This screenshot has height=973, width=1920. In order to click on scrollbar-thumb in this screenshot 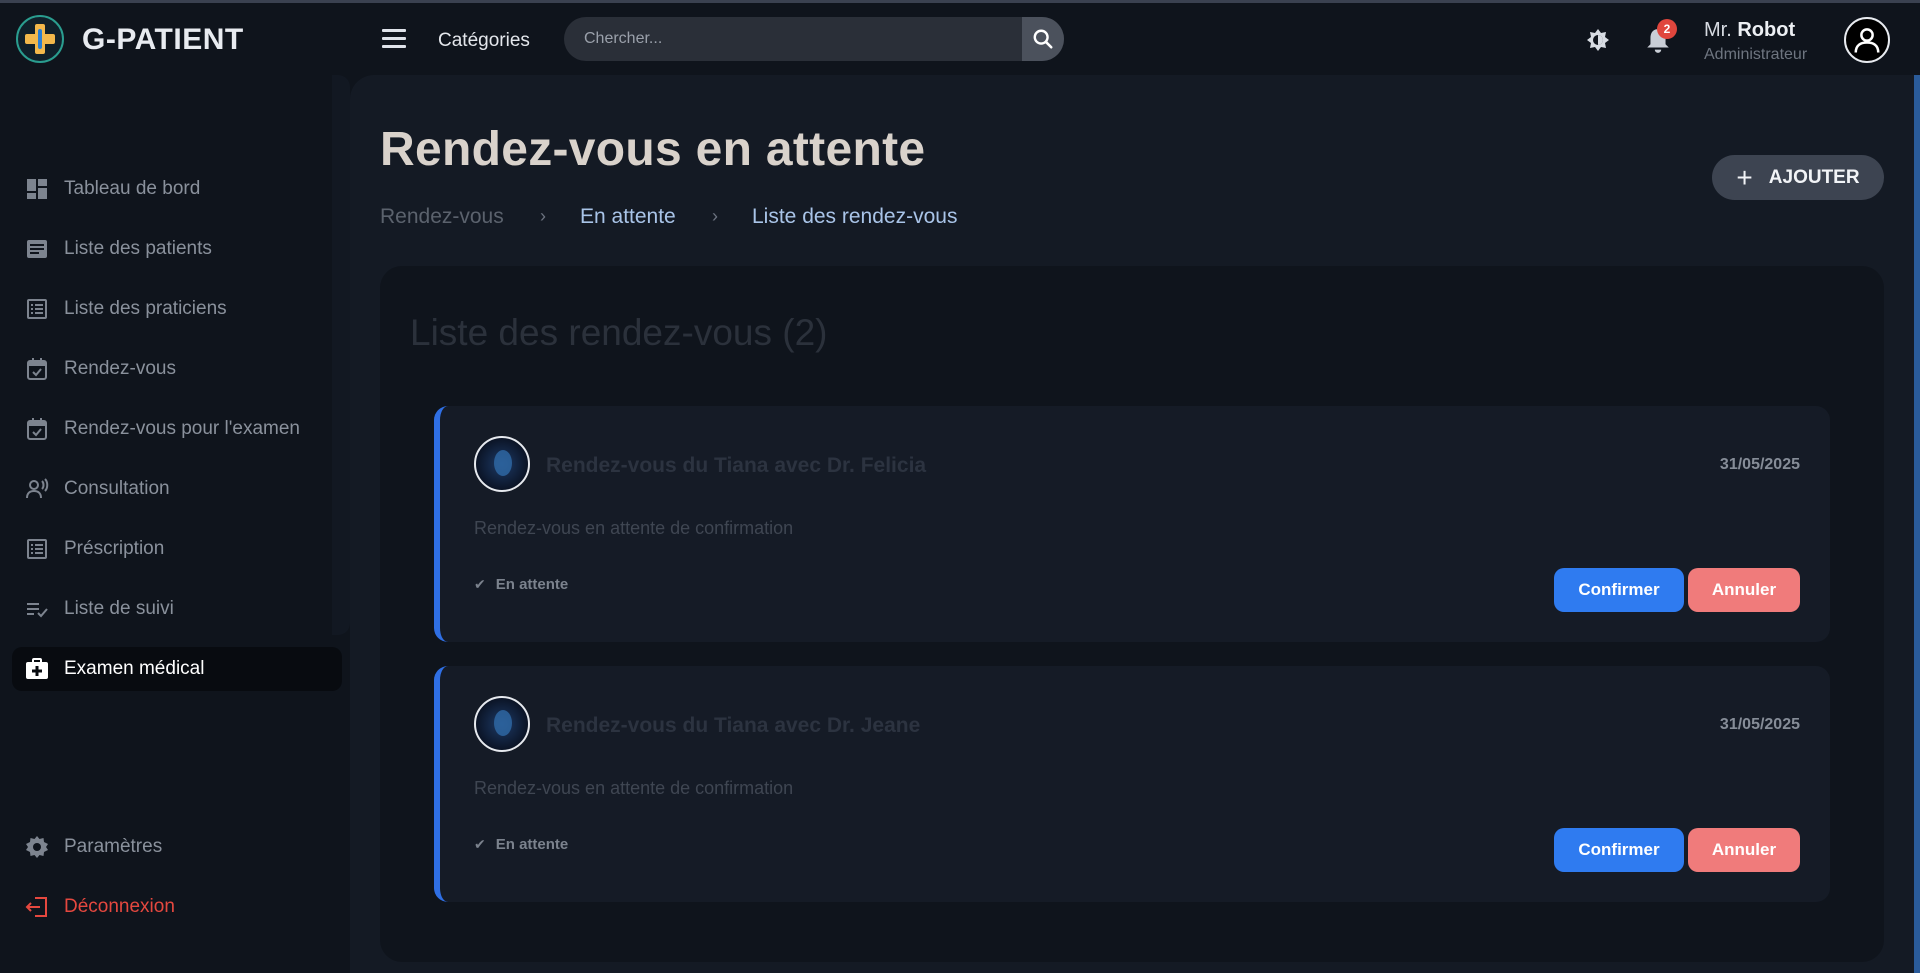, I will do `click(1917, 524)`.